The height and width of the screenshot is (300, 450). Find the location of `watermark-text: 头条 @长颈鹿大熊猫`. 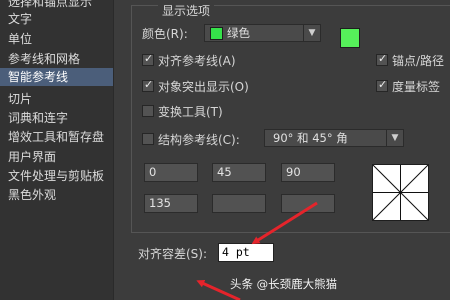

watermark-text: 头条 @长颈鹿大熊猫 is located at coordinates (284, 284).